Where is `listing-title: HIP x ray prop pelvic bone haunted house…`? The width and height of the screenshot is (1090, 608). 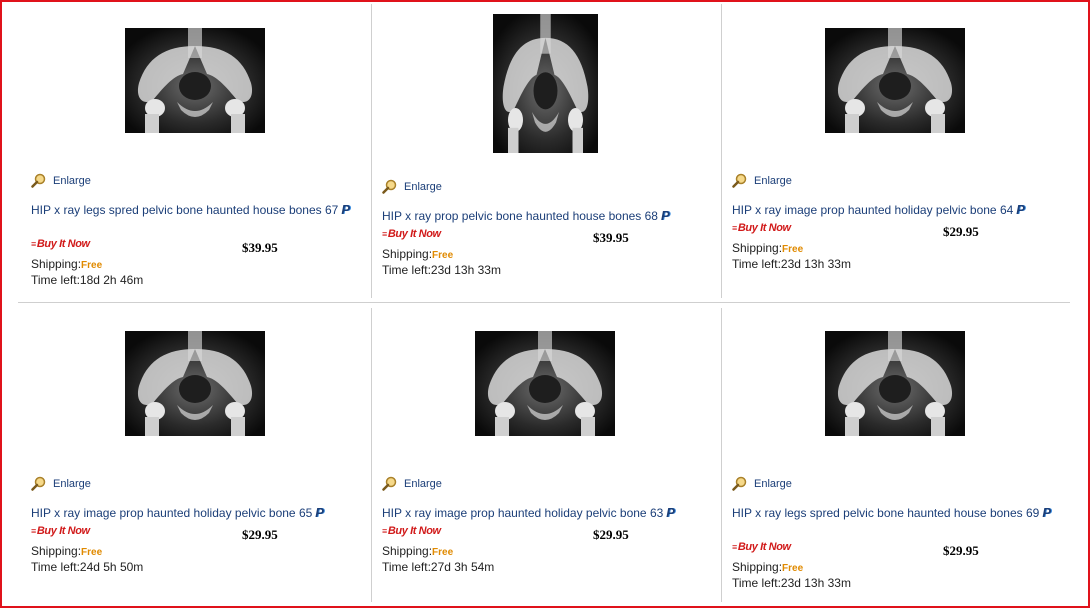 listing-title: HIP x ray prop pelvic bone haunted house… is located at coordinates (520, 216).